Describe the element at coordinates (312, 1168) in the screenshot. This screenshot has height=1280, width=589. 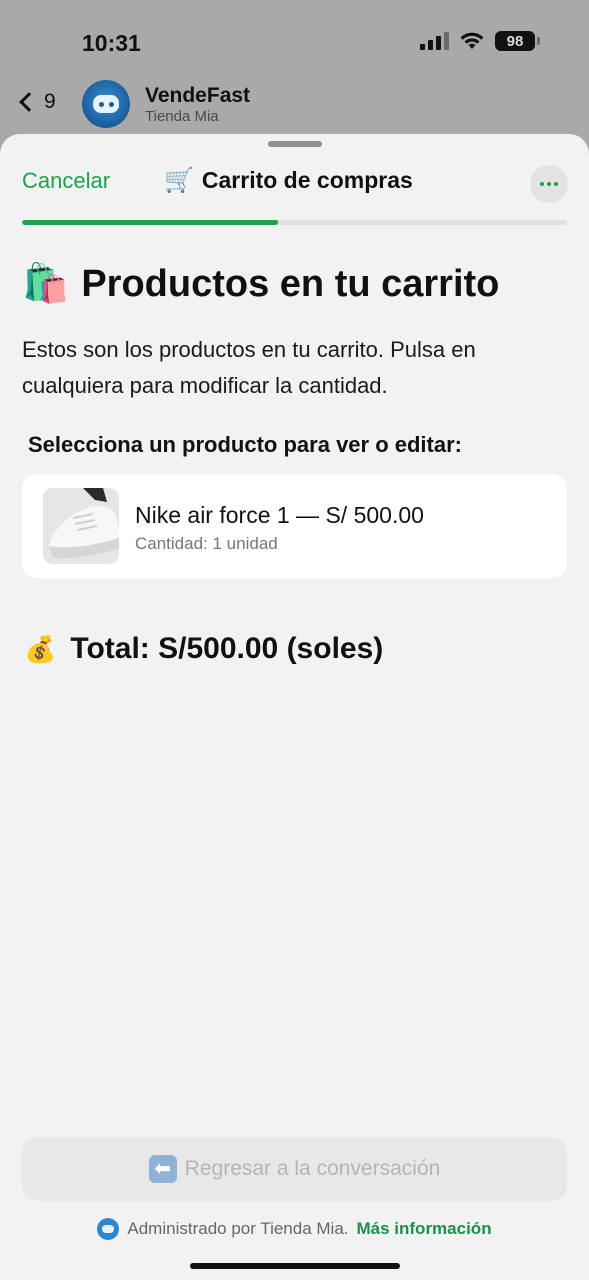
I see `return-button-label: Regresar a la conversación` at that location.